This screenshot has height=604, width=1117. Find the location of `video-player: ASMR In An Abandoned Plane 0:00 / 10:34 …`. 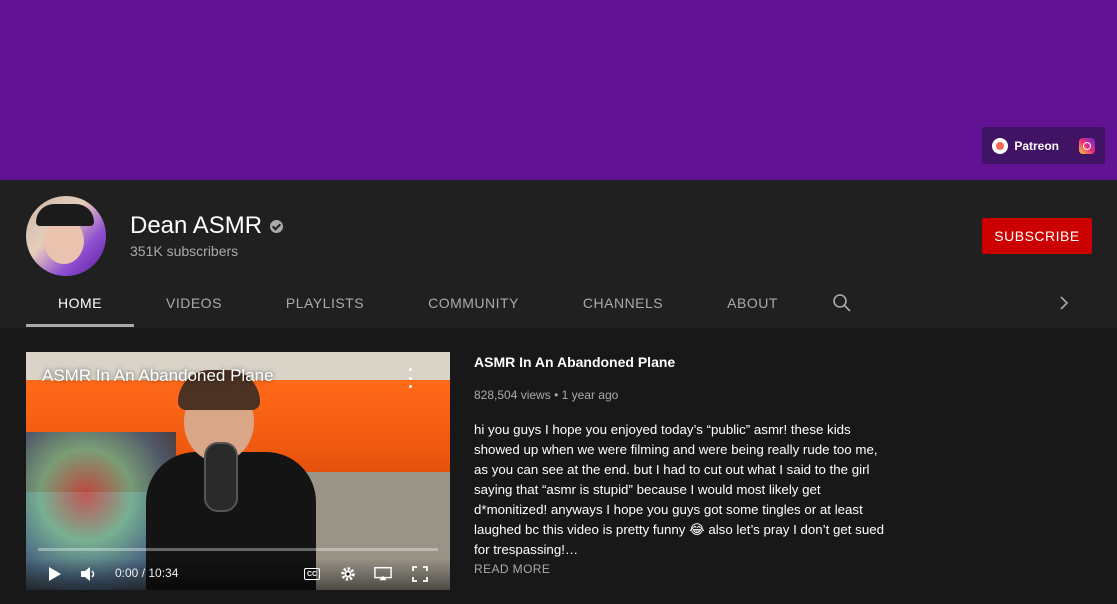

video-player: ASMR In An Abandoned Plane 0:00 / 10:34 … is located at coordinates (238, 471).